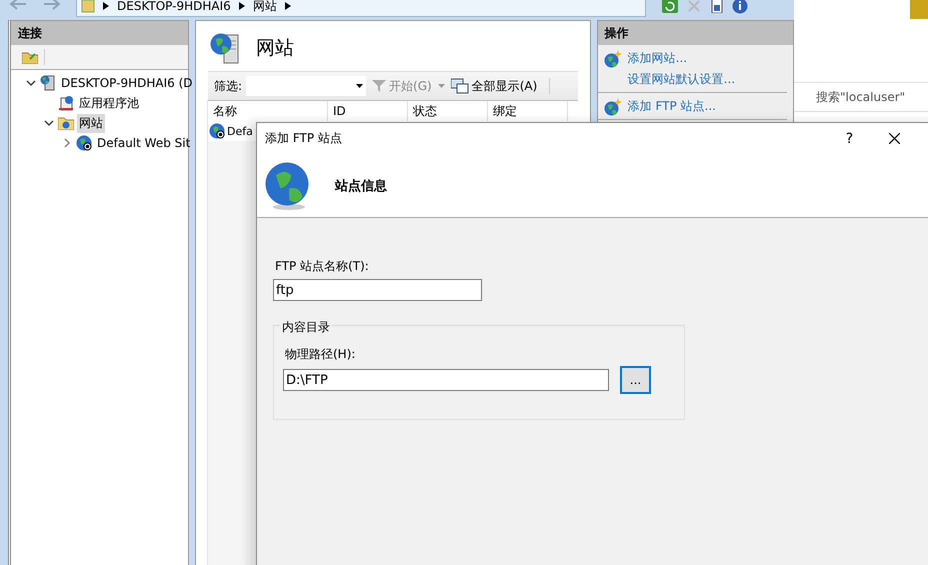 Image resolution: width=928 pixels, height=565 pixels. Describe the element at coordinates (304, 138) in the screenshot. I see `dialog-title: 添加 FTP 站点` at that location.